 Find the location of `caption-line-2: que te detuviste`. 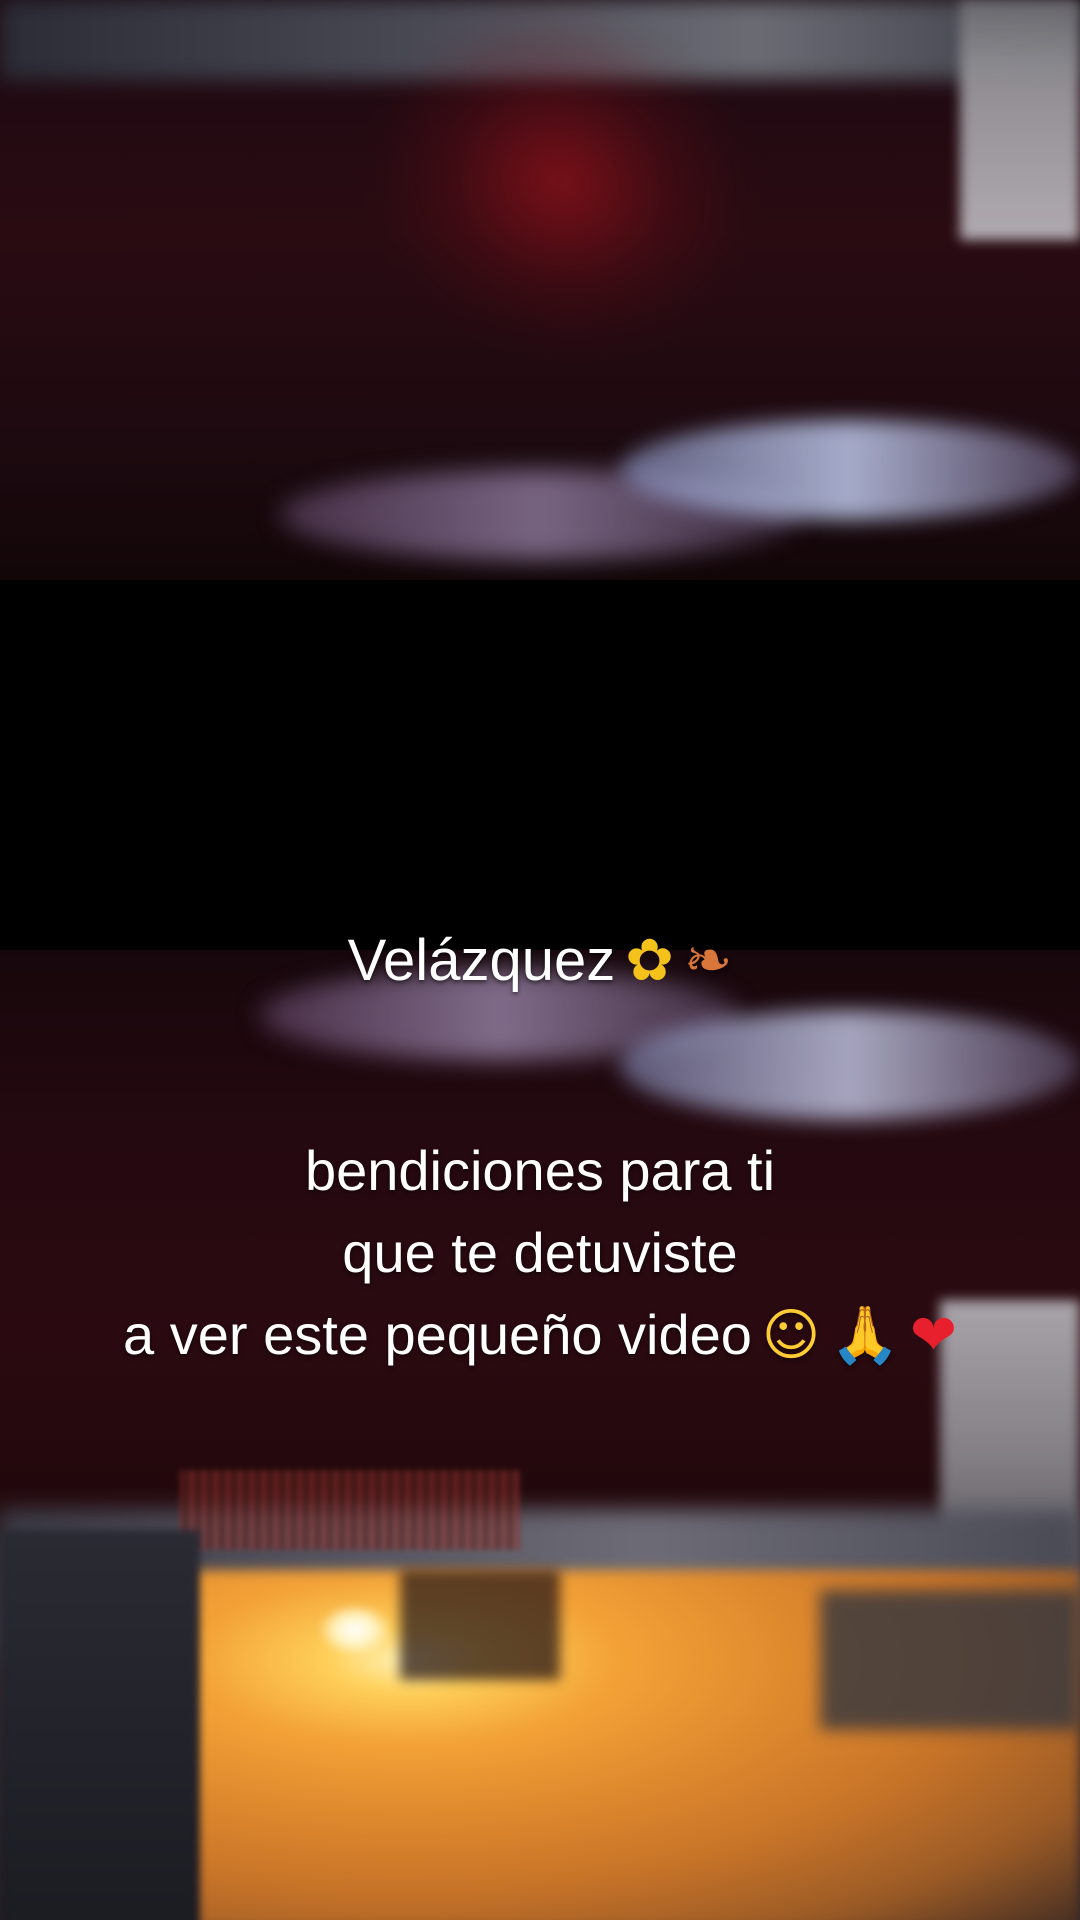

caption-line-2: que te detuviste is located at coordinates (540, 1252).